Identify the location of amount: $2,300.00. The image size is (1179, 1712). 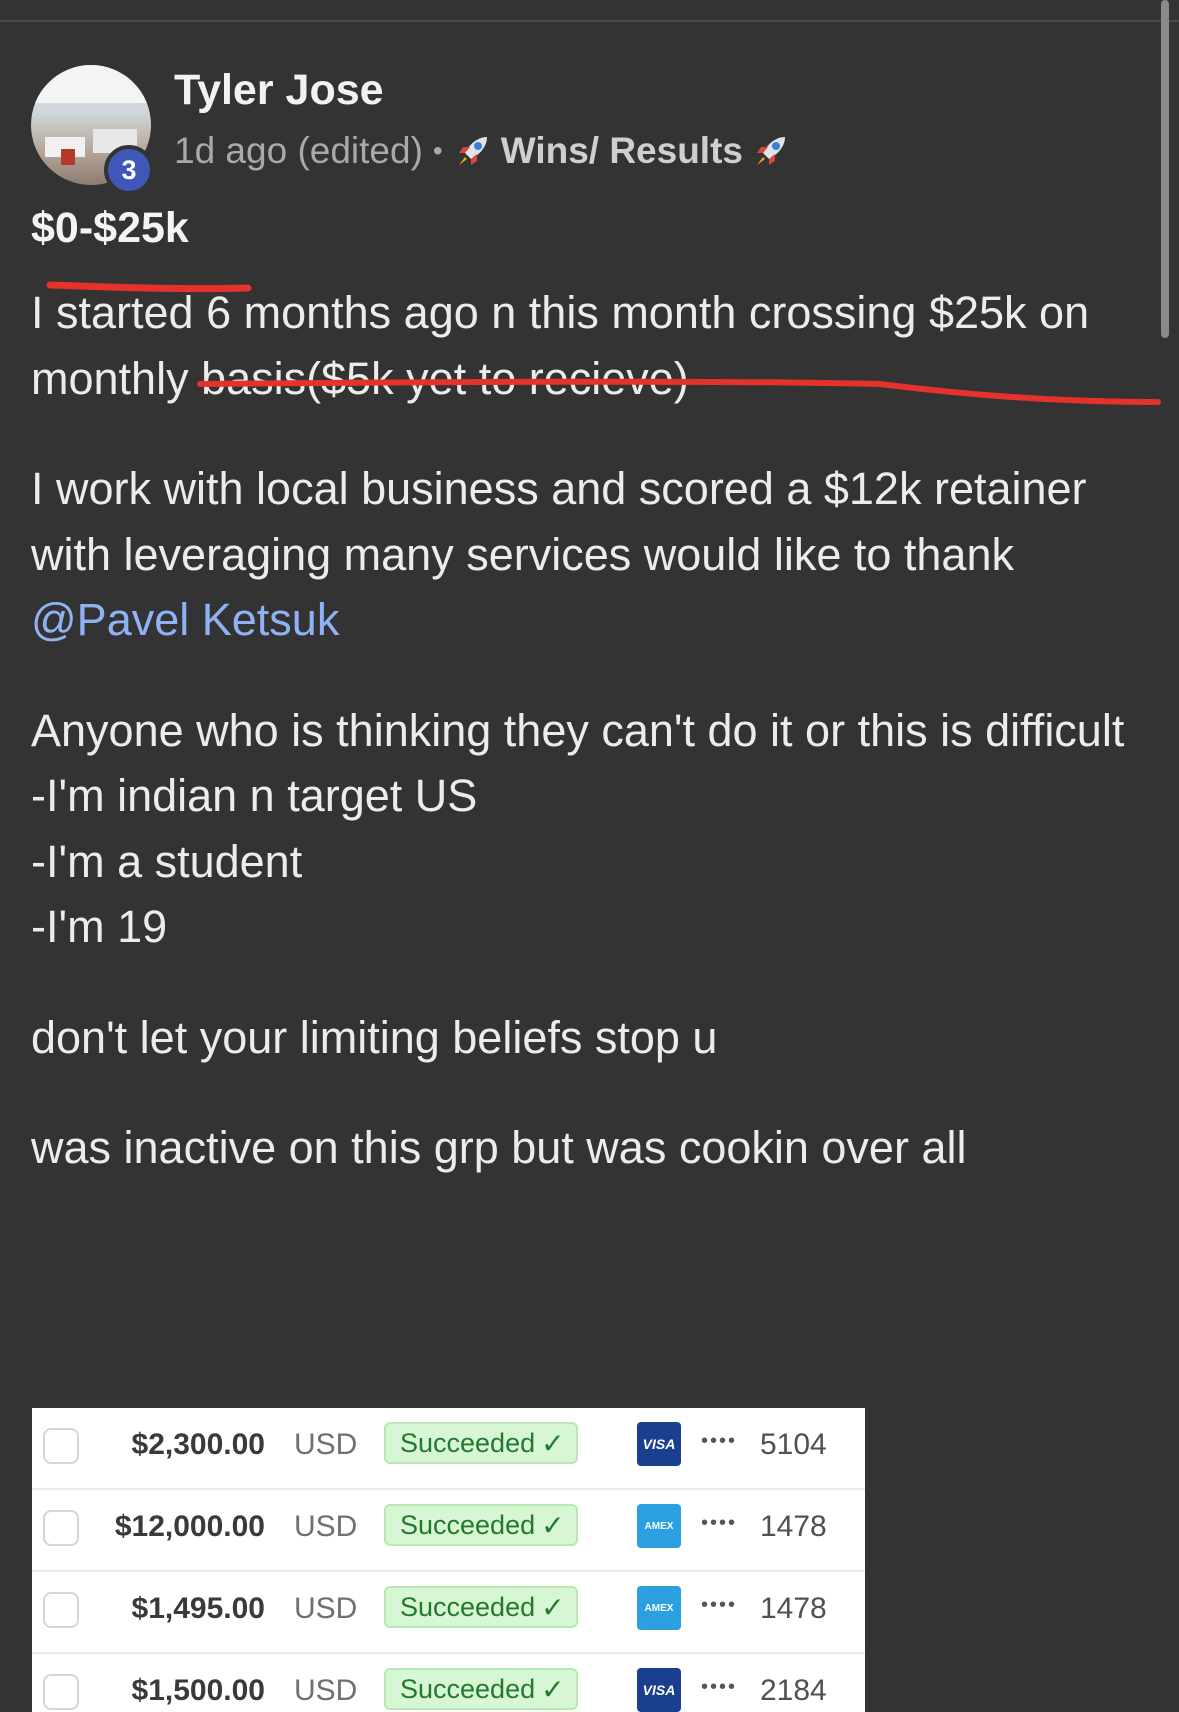
(198, 1444).